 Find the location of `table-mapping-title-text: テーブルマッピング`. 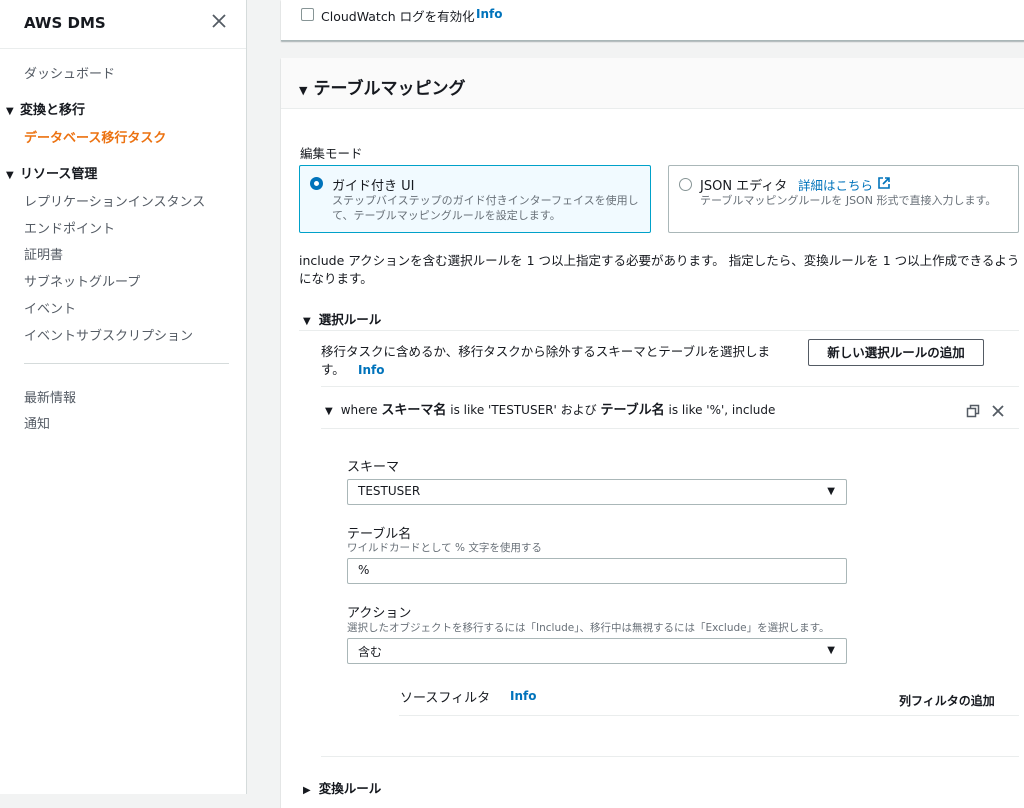

table-mapping-title-text: テーブルマッピング is located at coordinates (389, 89).